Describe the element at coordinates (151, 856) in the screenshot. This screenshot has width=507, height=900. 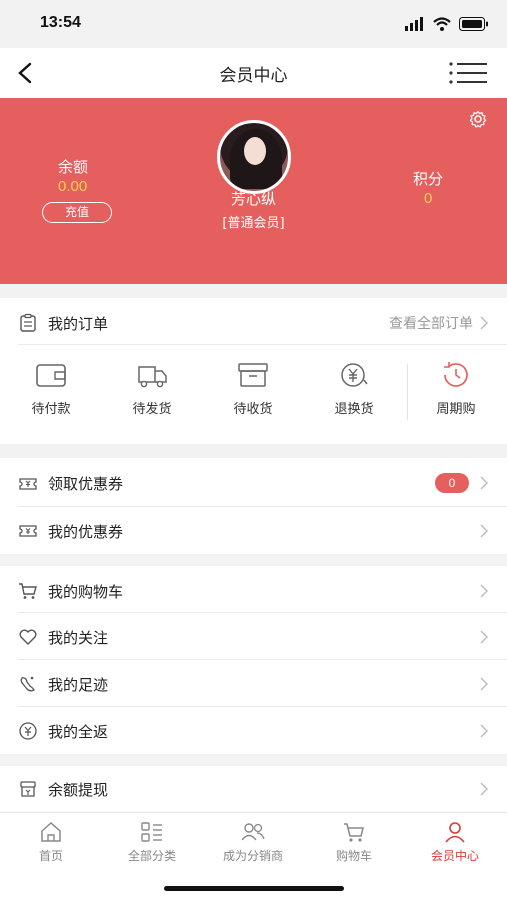
I see `tab-categories-label: 全部分类` at that location.